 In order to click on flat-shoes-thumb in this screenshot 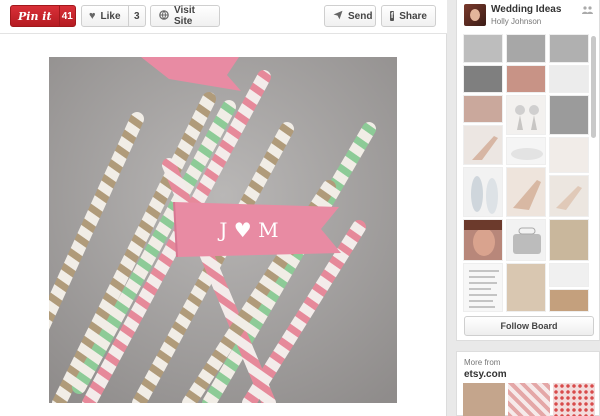, I will do `click(527, 154)`.